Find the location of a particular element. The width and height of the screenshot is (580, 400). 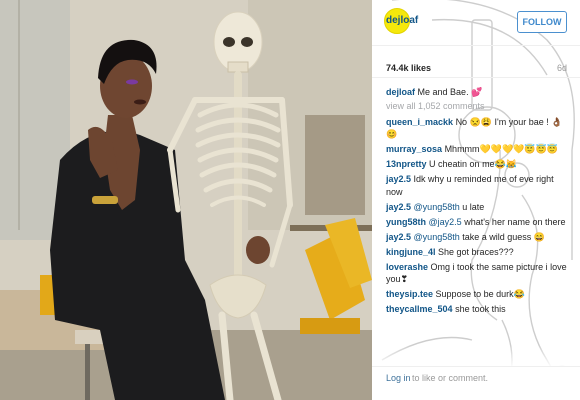

comment-text: Idk why u reminded me of eve right now is located at coordinates (470, 185).